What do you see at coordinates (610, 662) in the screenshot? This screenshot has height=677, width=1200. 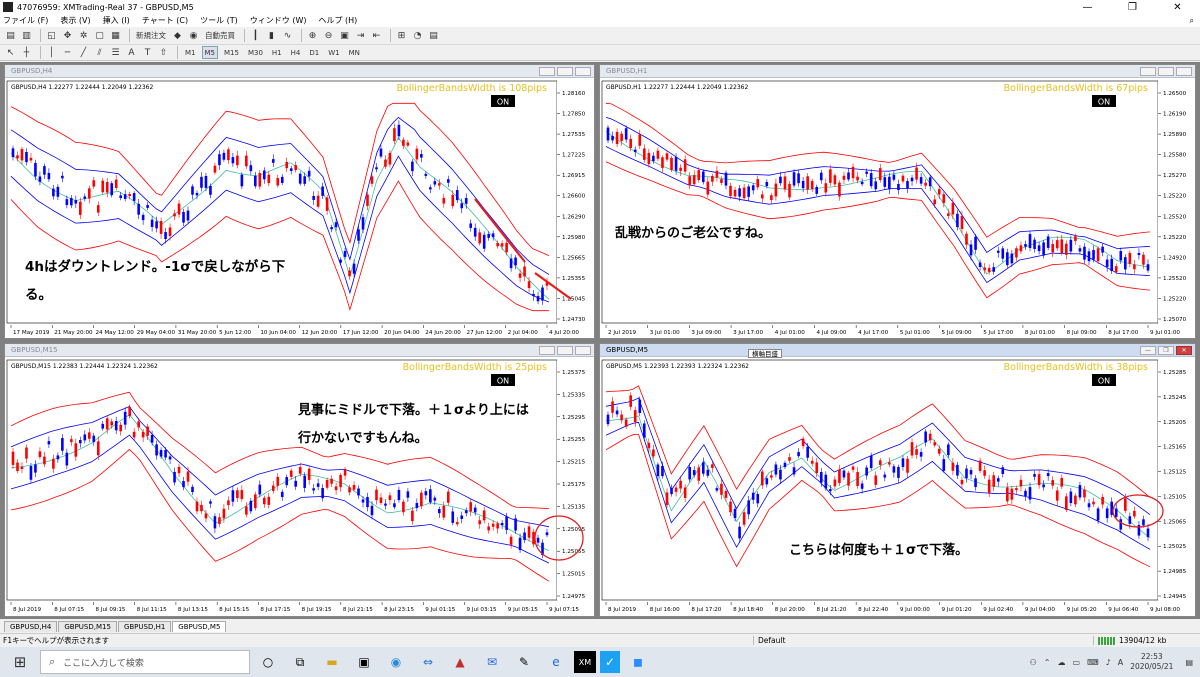 I see `twitter-icon: ✓` at bounding box center [610, 662].